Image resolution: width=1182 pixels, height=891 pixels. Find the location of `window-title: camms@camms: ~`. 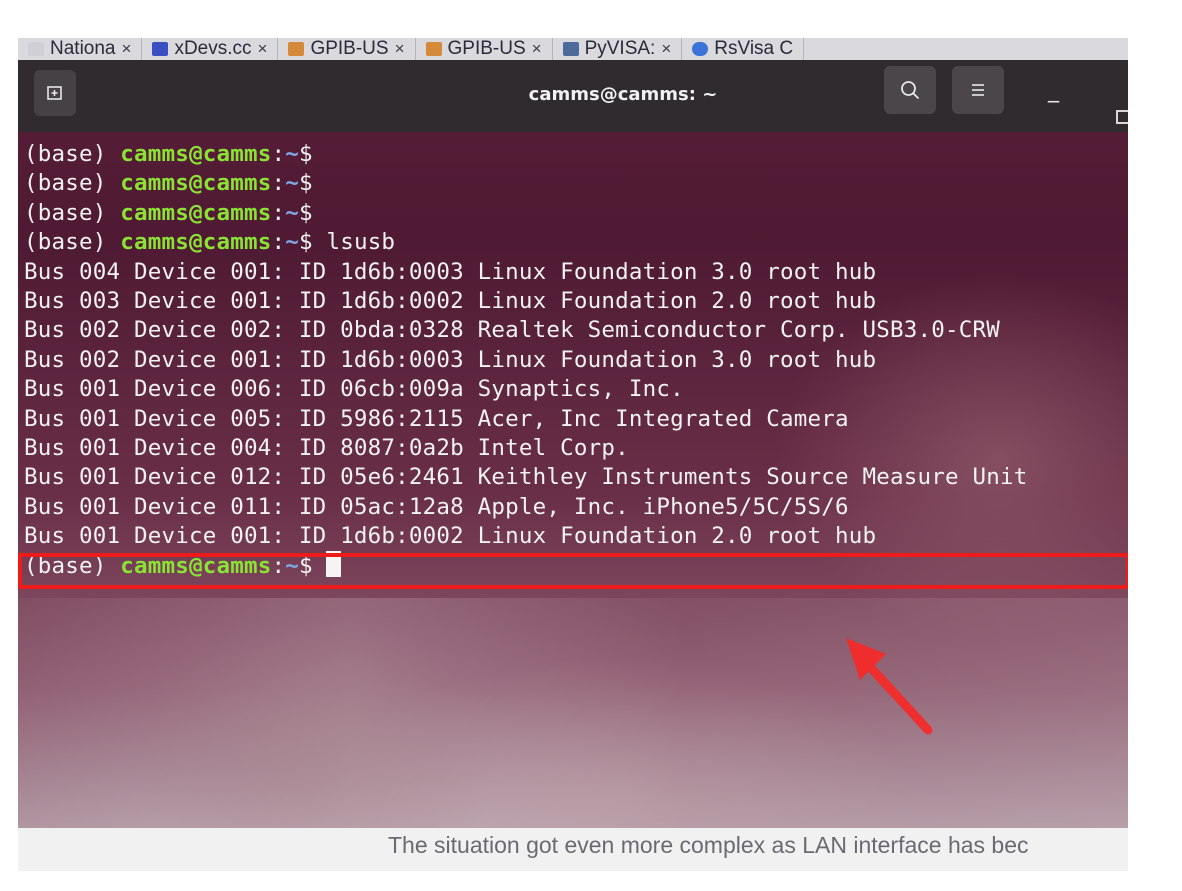

window-title: camms@camms: ~ is located at coordinates (623, 94).